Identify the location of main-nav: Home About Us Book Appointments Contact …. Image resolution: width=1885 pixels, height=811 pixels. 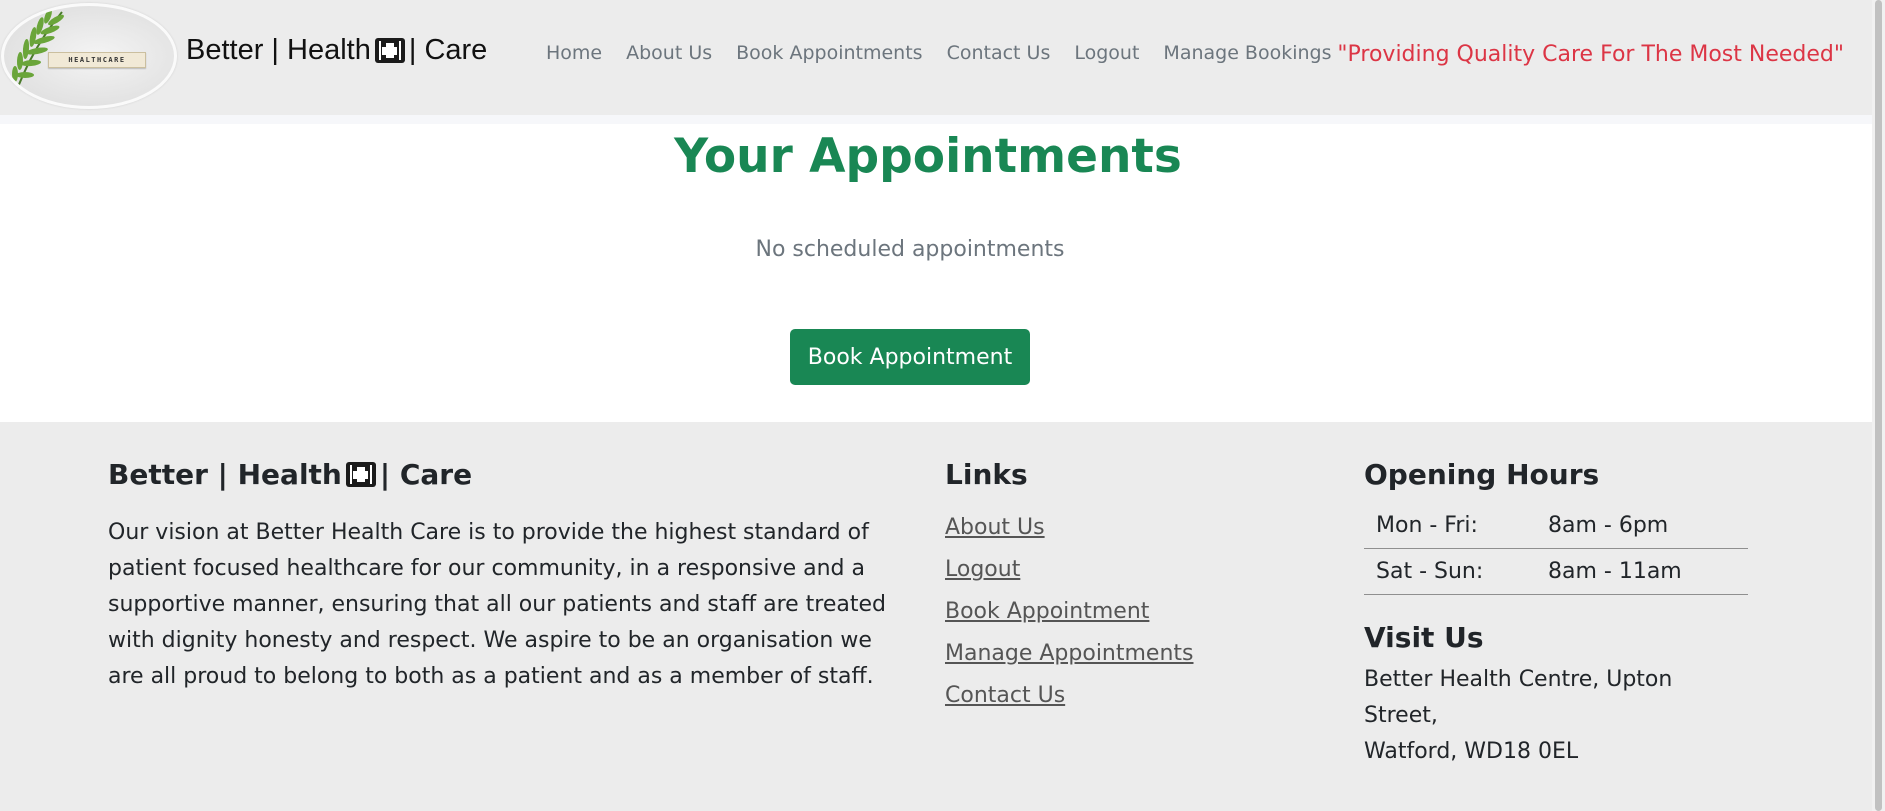
(939, 53).